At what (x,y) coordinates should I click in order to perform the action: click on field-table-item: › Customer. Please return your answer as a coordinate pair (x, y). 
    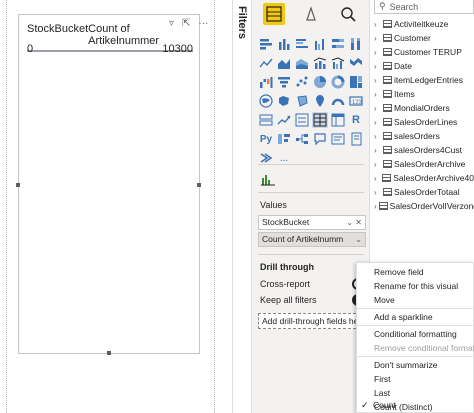
    Looking at the image, I should click on (424, 38).